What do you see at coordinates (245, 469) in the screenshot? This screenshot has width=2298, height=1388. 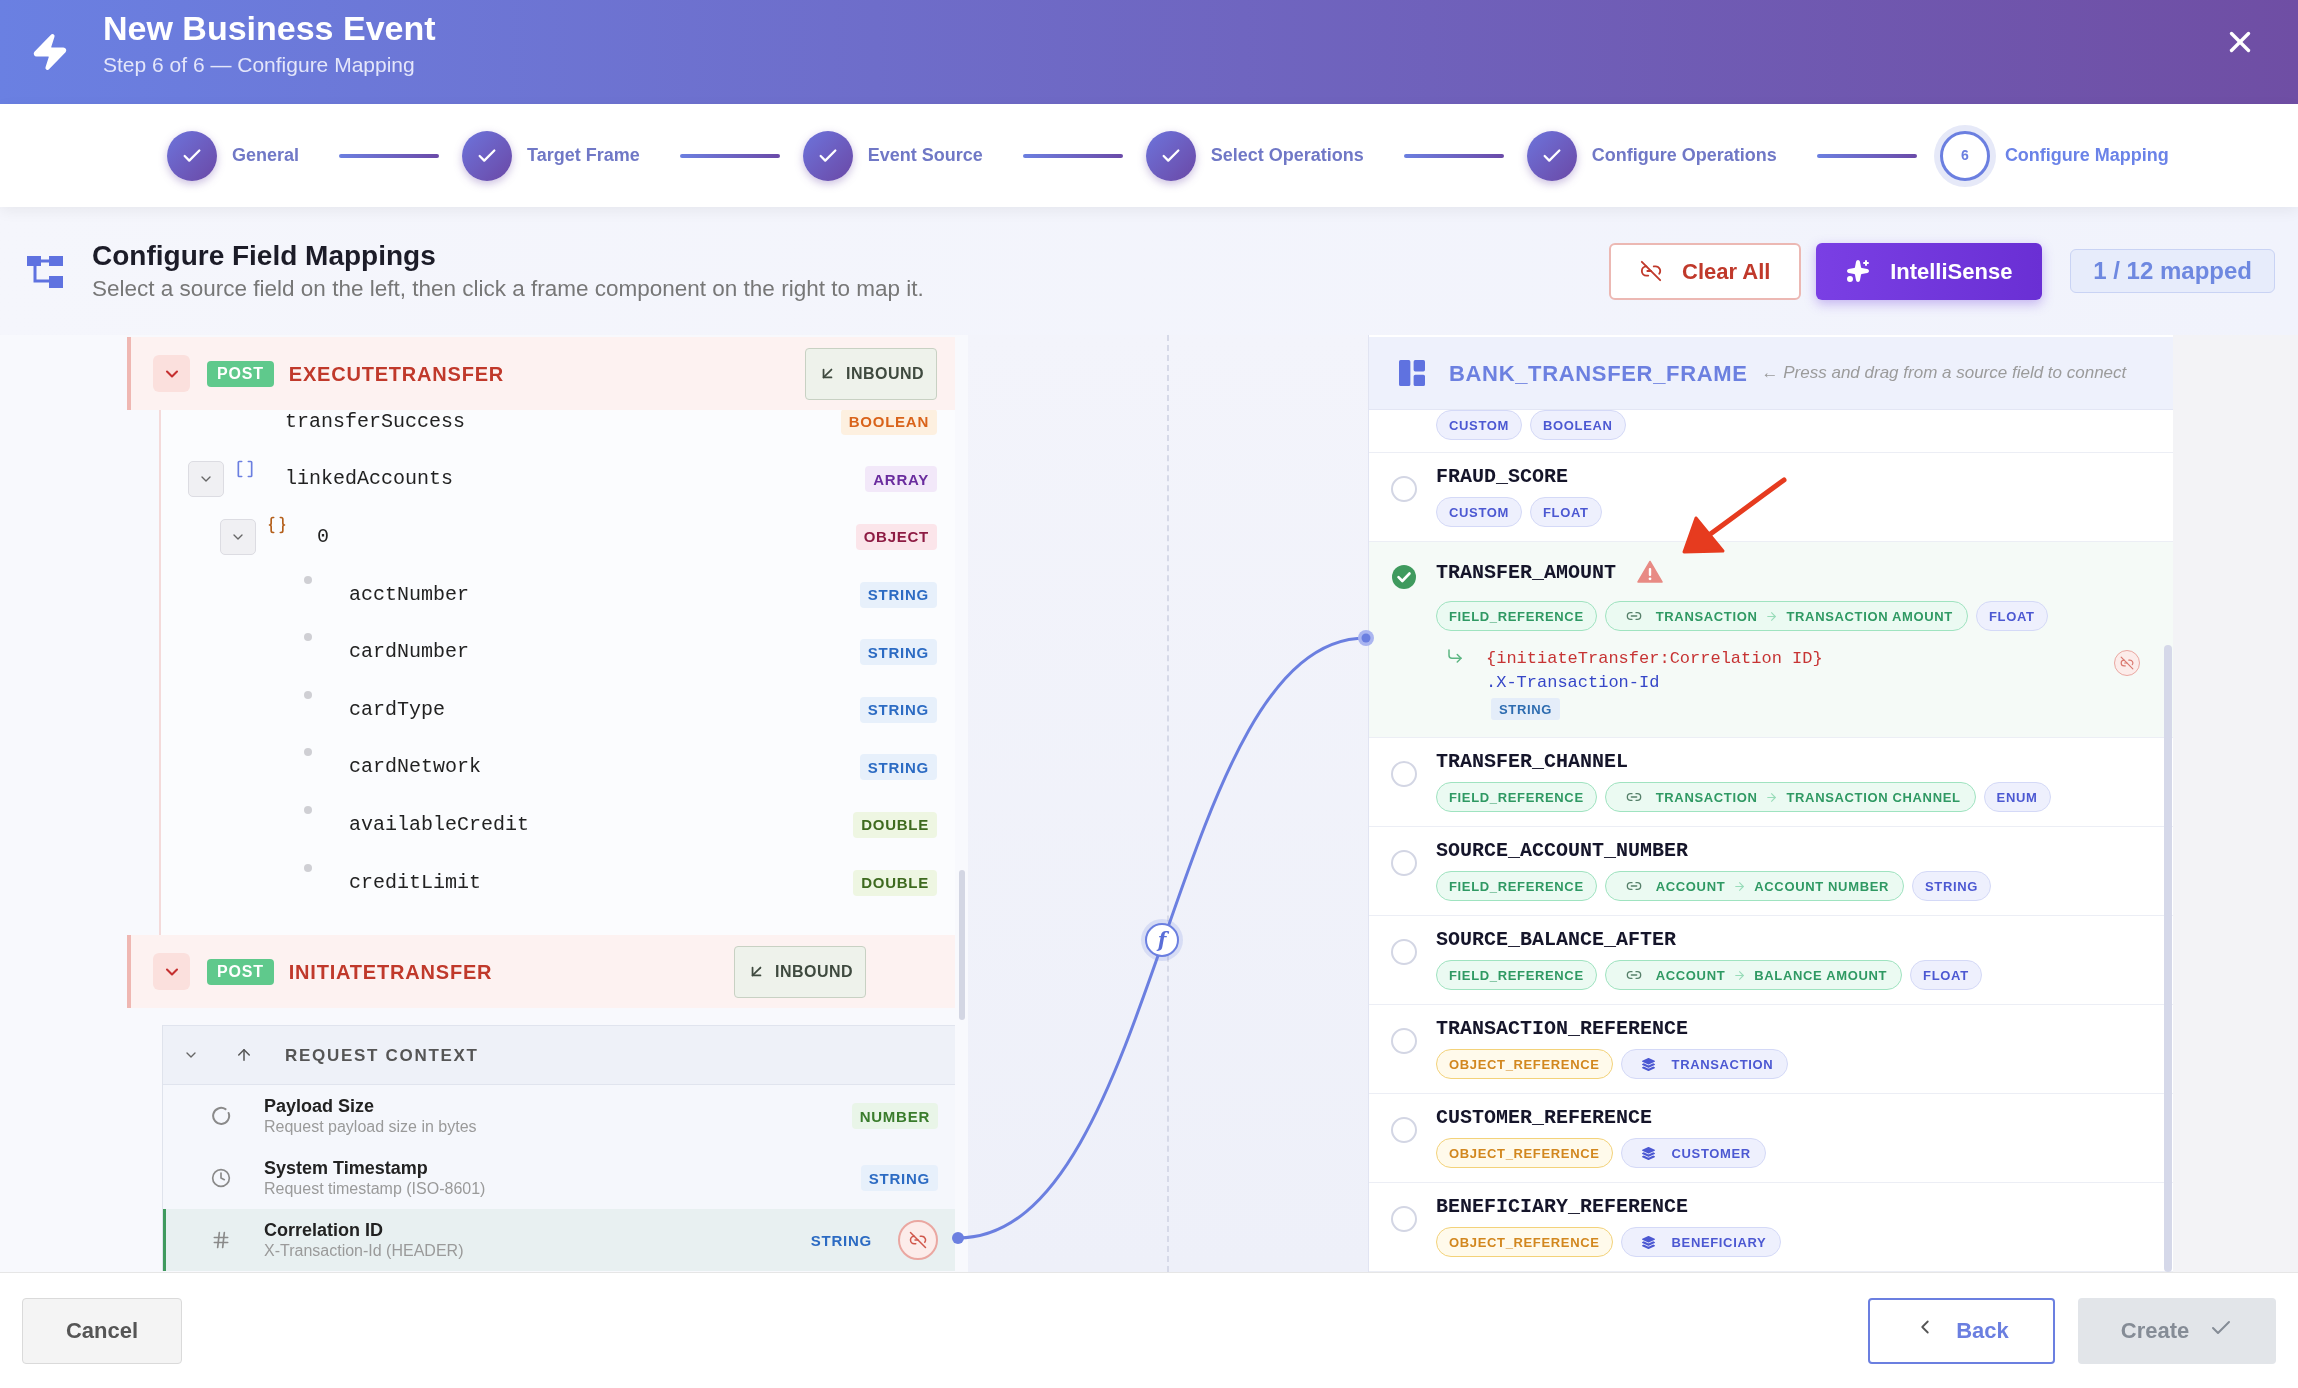 I see `brackets-icon` at bounding box center [245, 469].